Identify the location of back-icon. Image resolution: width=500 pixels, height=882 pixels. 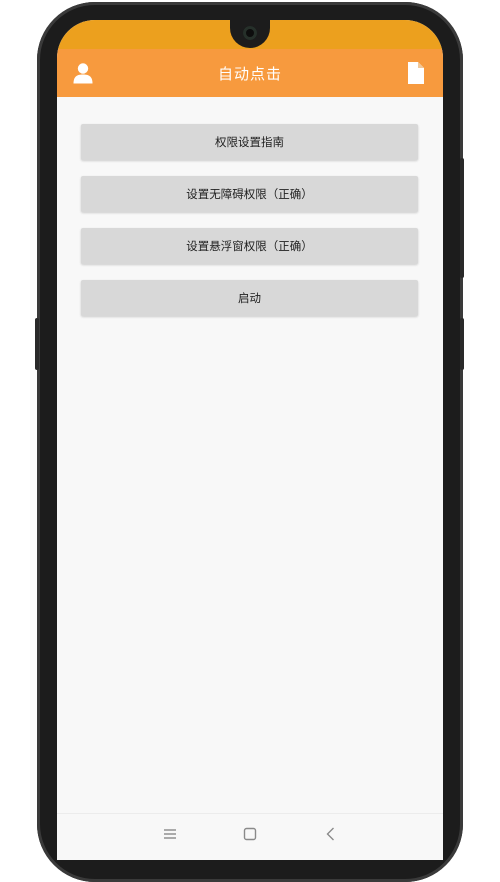
(331, 834).